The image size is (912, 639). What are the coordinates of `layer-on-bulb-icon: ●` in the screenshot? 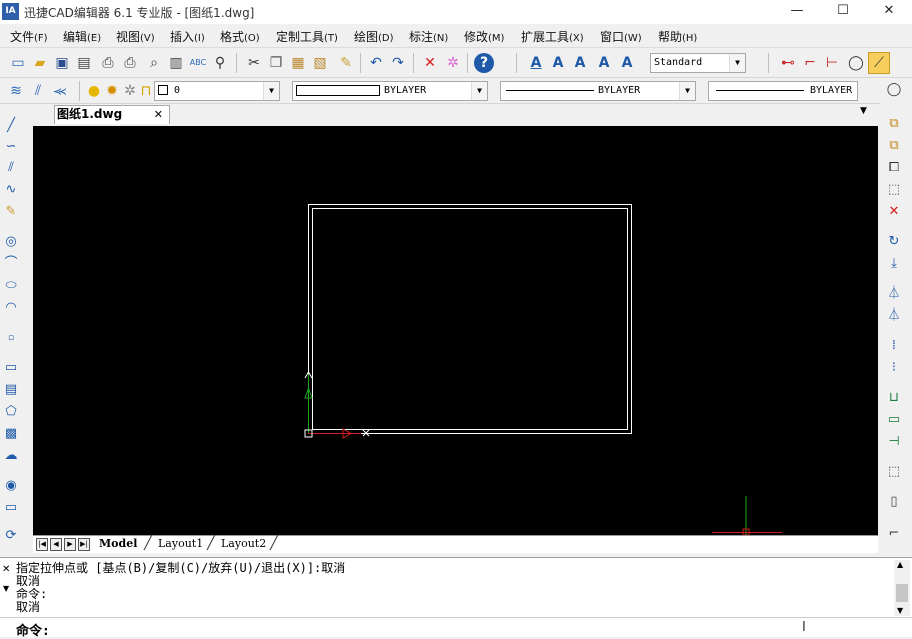 It's located at (94, 91).